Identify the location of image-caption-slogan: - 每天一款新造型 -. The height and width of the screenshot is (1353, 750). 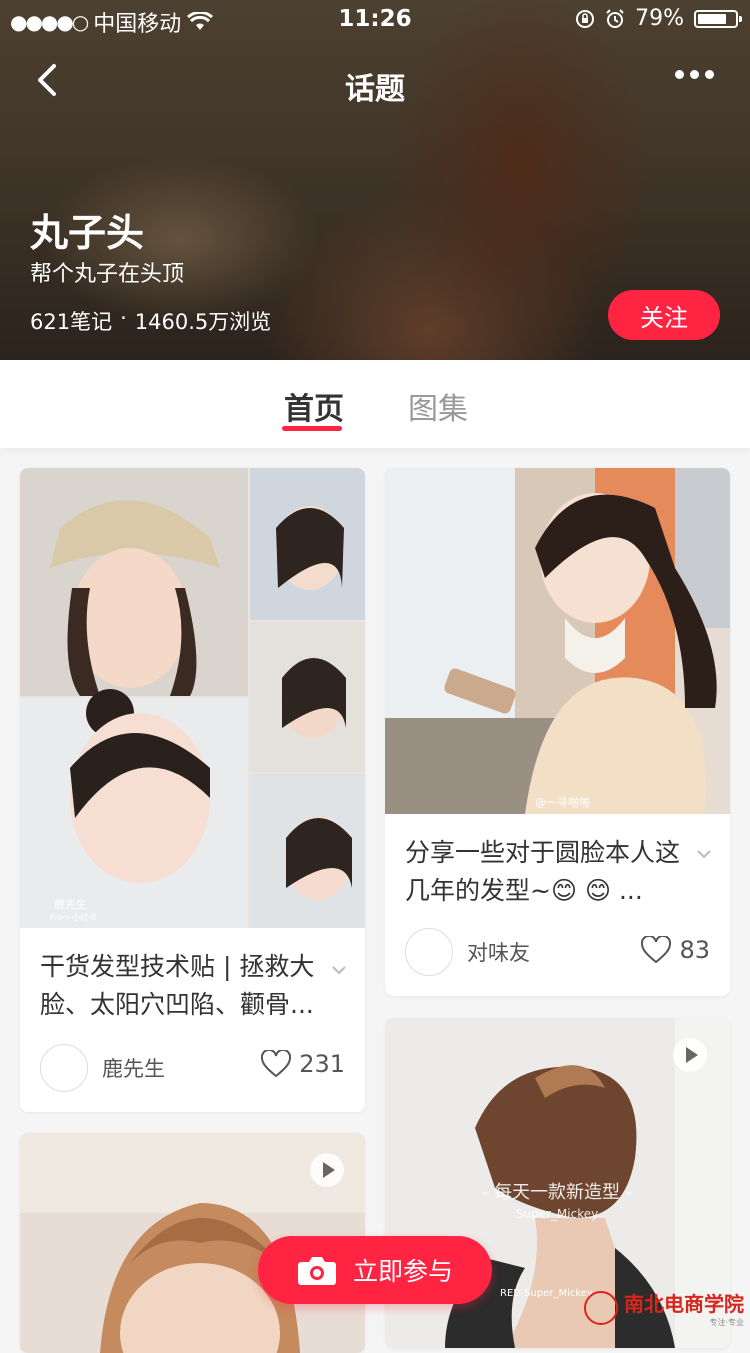
(557, 1192).